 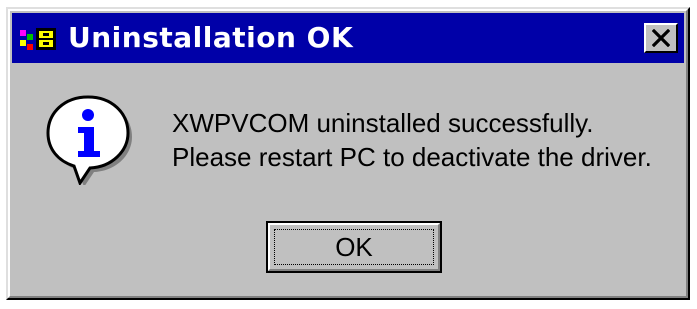 I want to click on ok-button: OK, so click(x=354, y=247).